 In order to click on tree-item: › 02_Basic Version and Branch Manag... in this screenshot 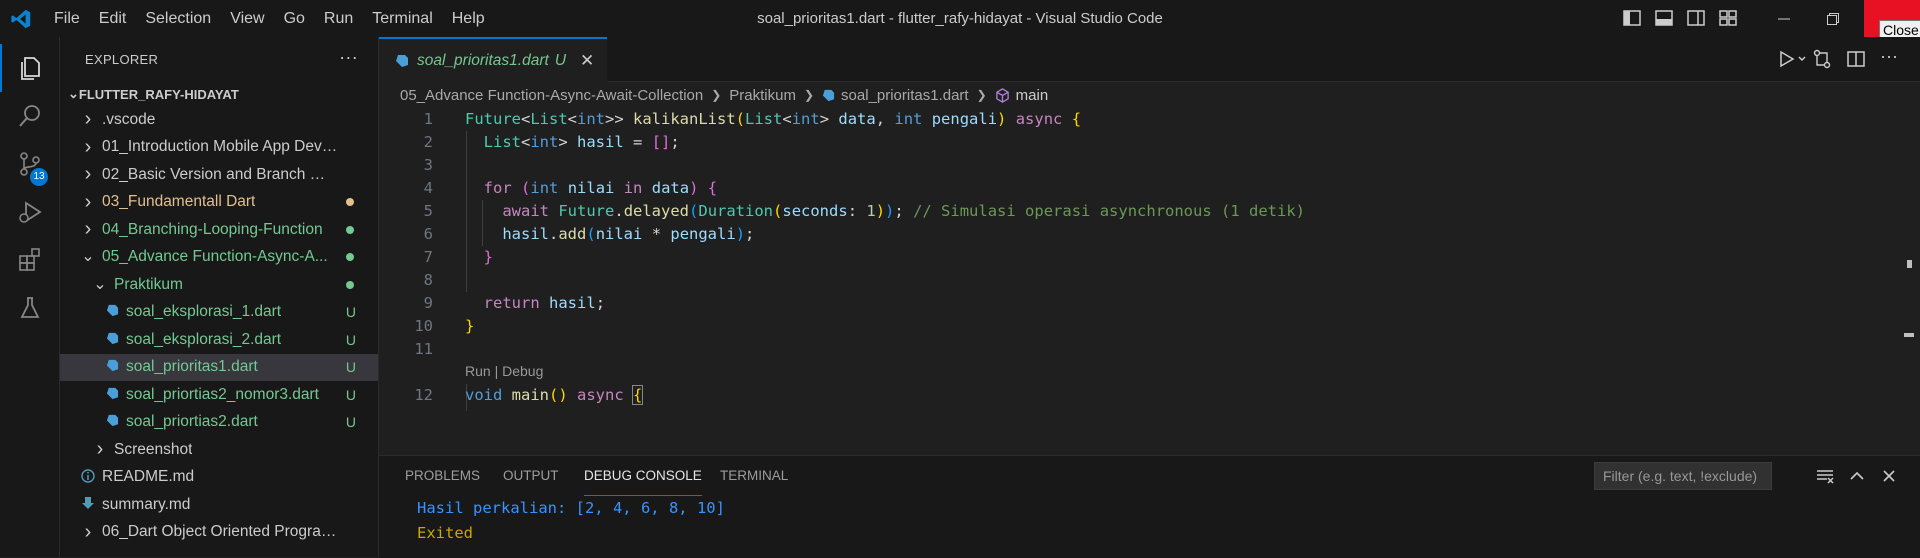, I will do `click(219, 175)`.